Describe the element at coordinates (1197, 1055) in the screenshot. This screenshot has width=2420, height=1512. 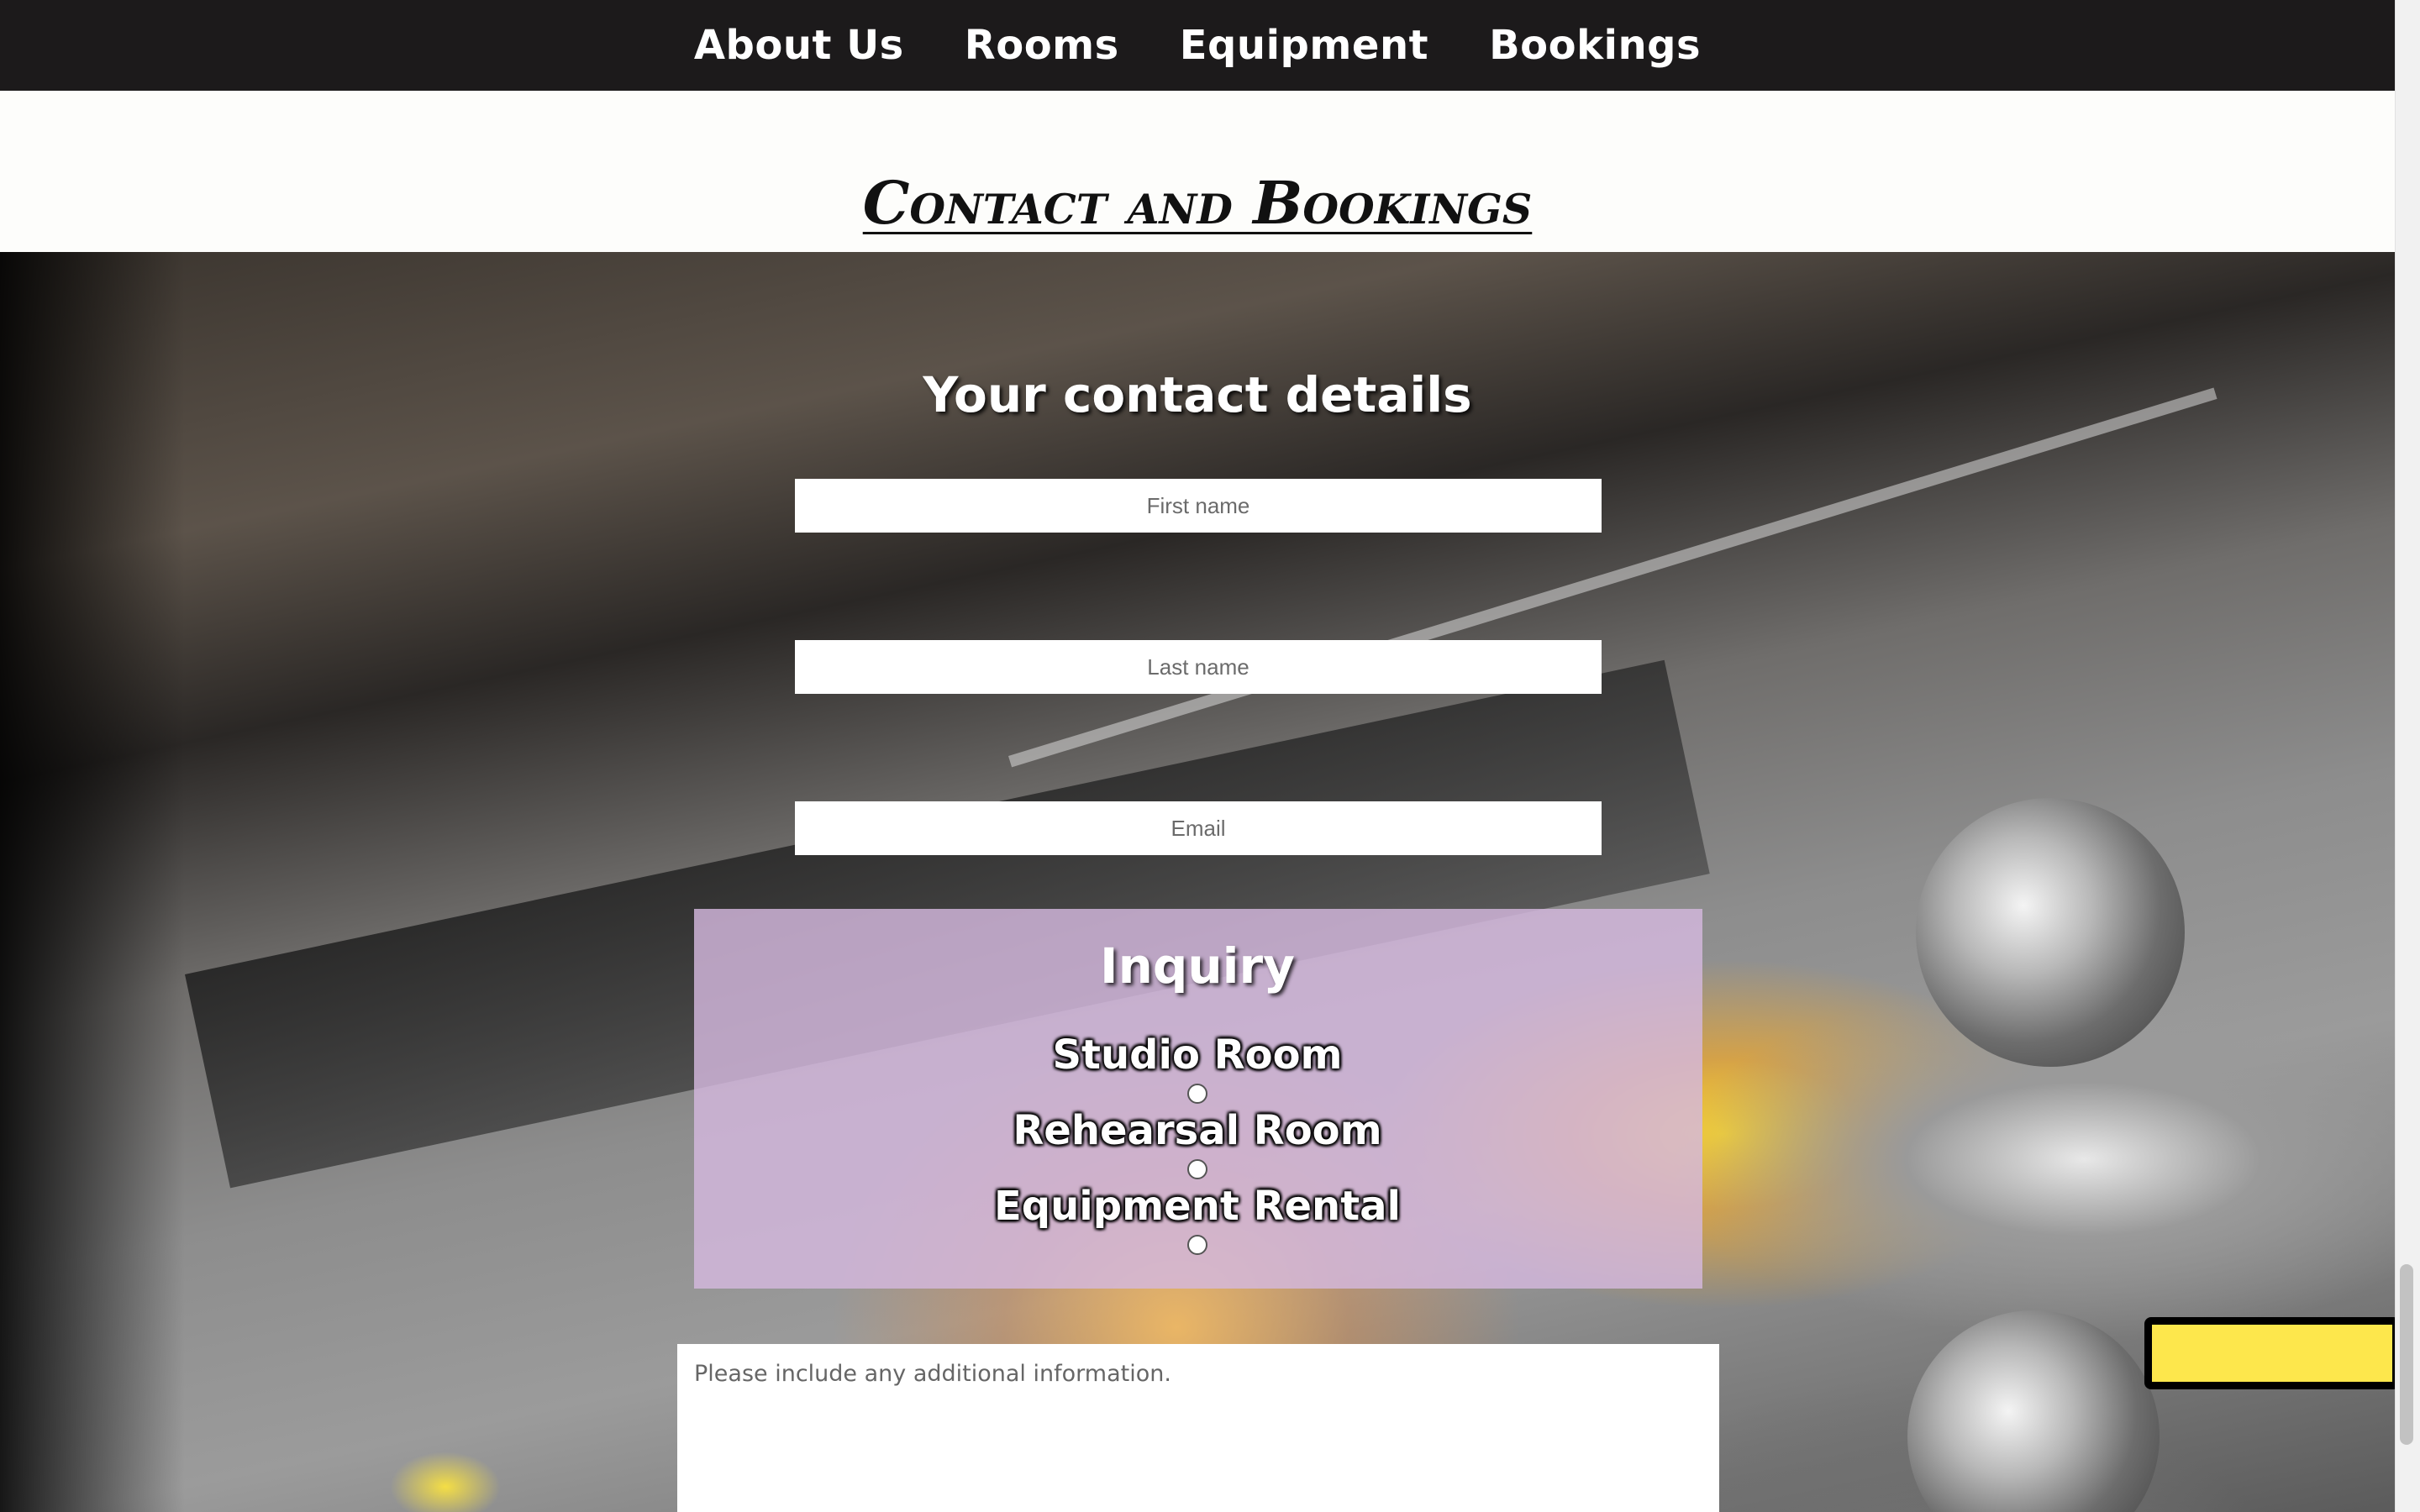
I see `radio-label-studio-room: Studio Room` at that location.